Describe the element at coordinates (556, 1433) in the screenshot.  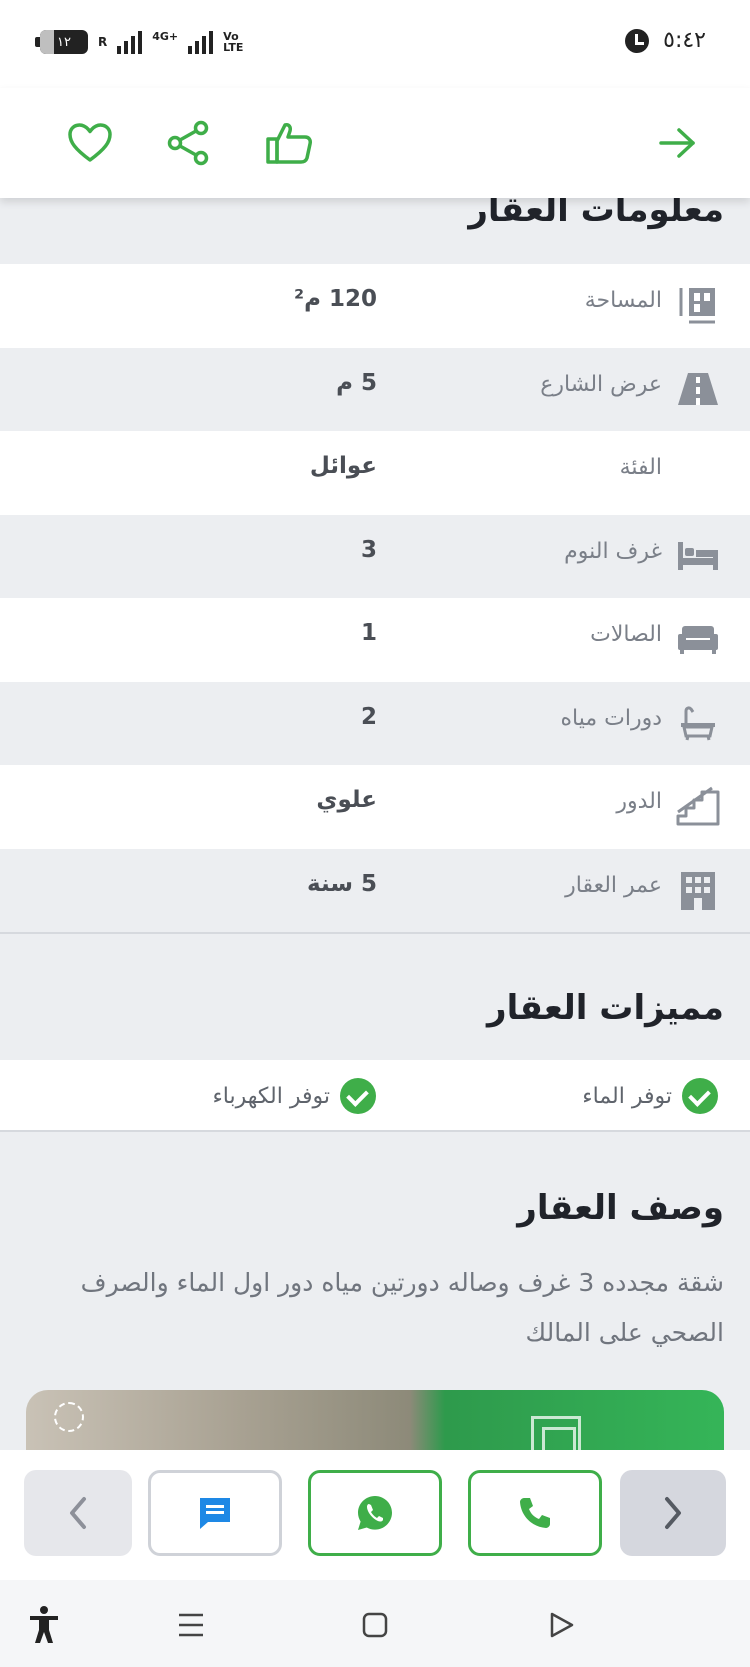
I see `banner-frame-icon` at that location.